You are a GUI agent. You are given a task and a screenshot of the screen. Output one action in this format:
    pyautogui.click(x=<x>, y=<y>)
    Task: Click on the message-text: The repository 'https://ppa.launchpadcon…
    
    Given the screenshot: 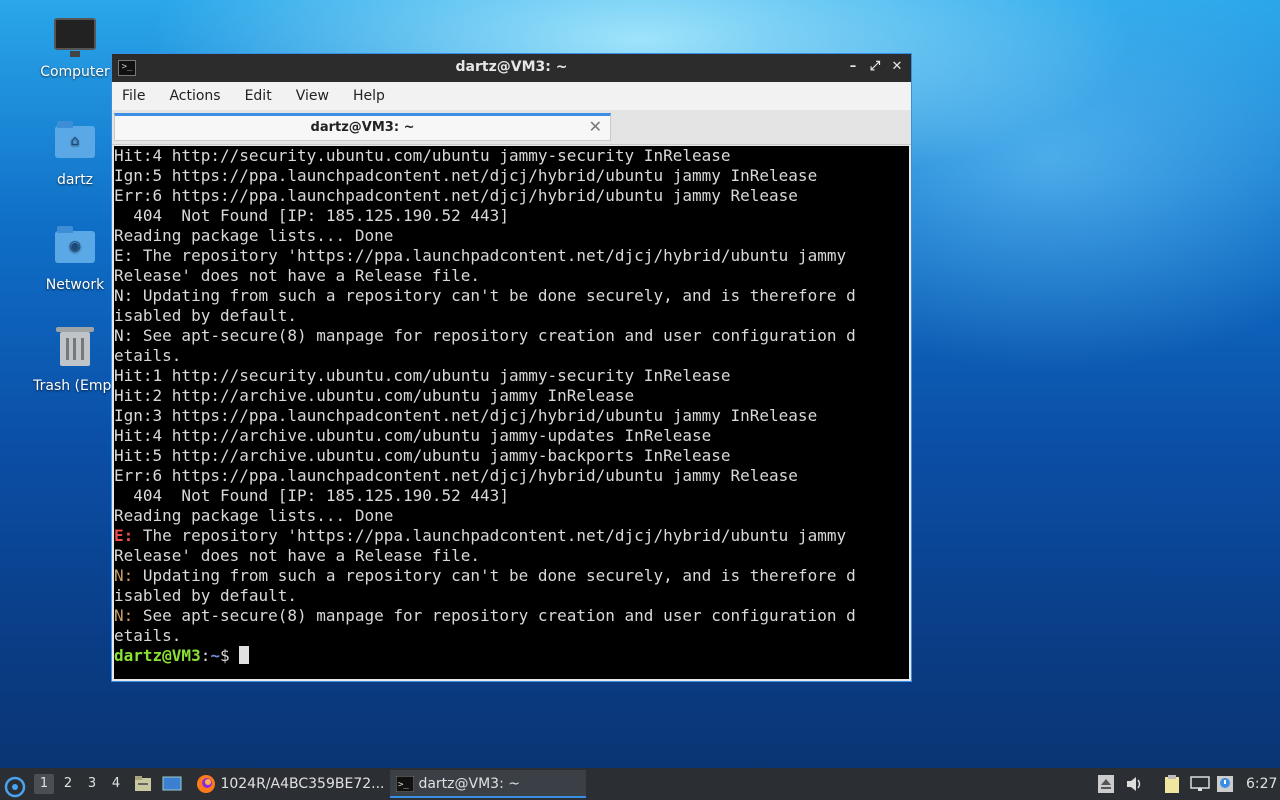 What is the action you would take?
    pyautogui.click(x=490, y=535)
    